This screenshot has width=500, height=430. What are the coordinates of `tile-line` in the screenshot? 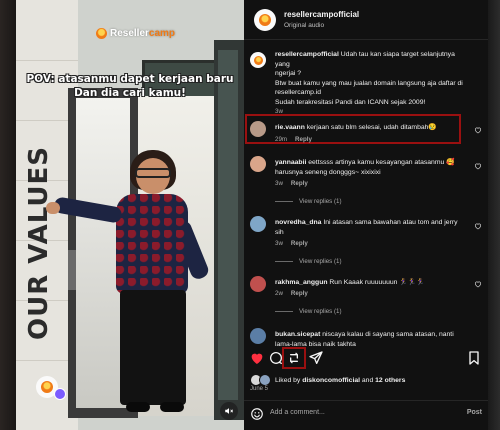 It's located at (47, 60).